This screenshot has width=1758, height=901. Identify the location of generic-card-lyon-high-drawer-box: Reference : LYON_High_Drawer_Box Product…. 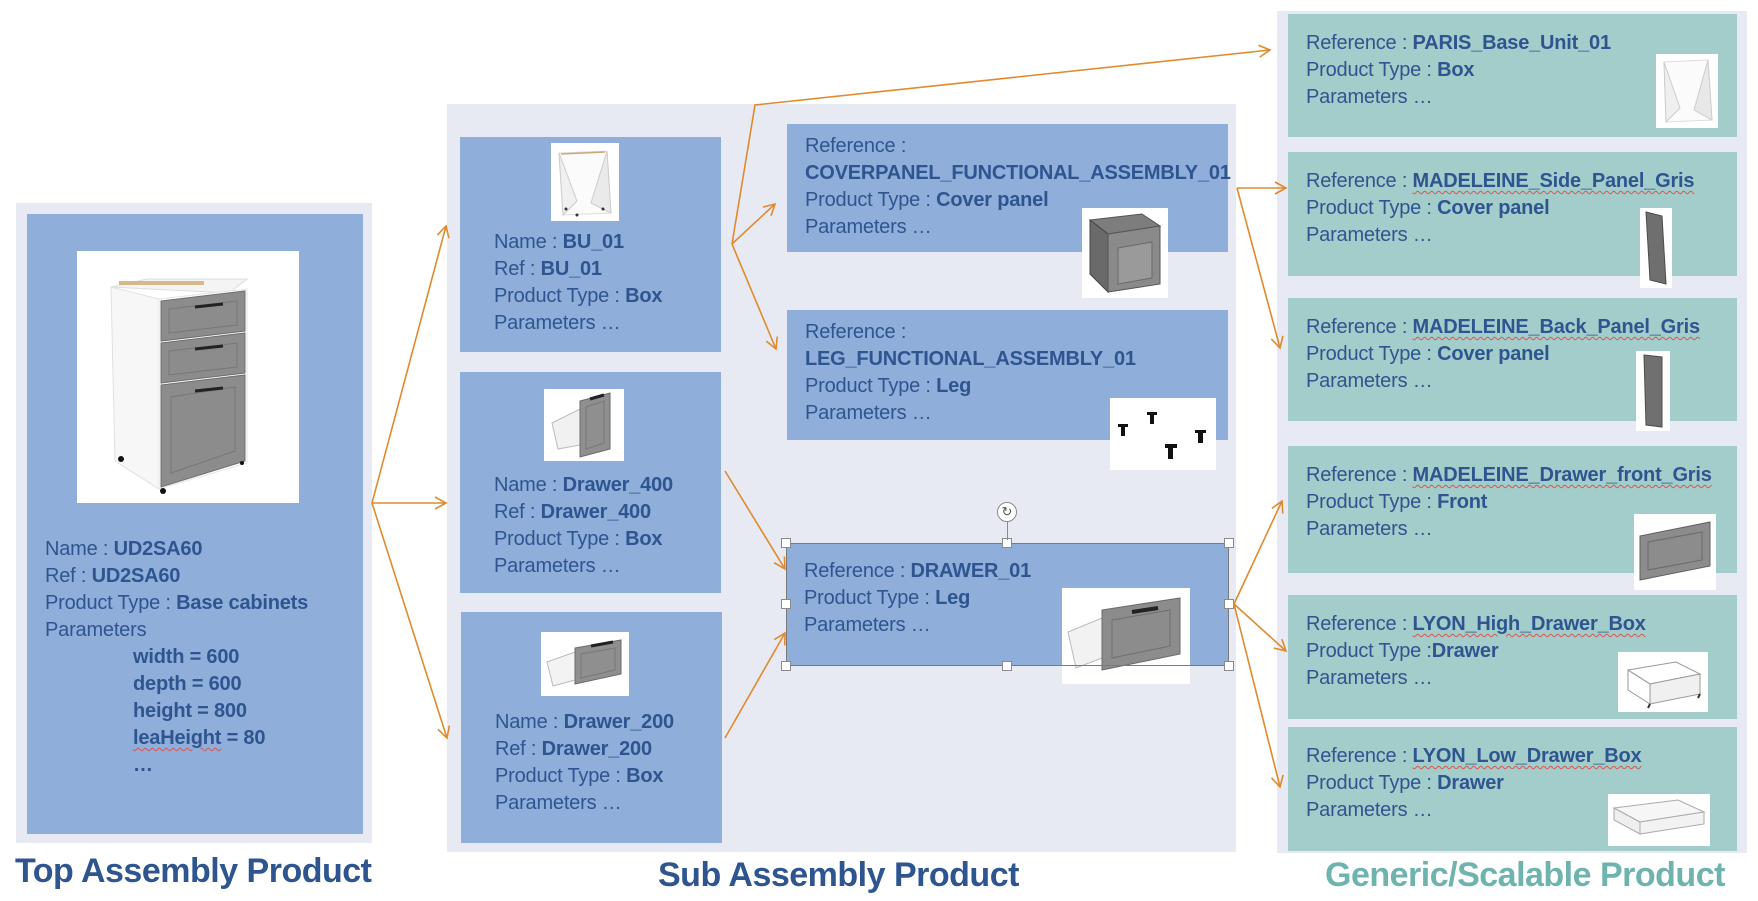
(1512, 657).